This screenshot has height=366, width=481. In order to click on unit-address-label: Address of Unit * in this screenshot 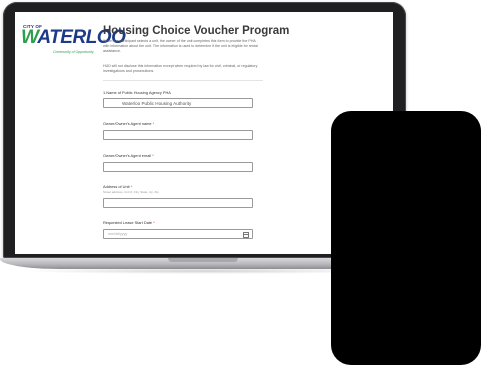, I will do `click(117, 186)`.